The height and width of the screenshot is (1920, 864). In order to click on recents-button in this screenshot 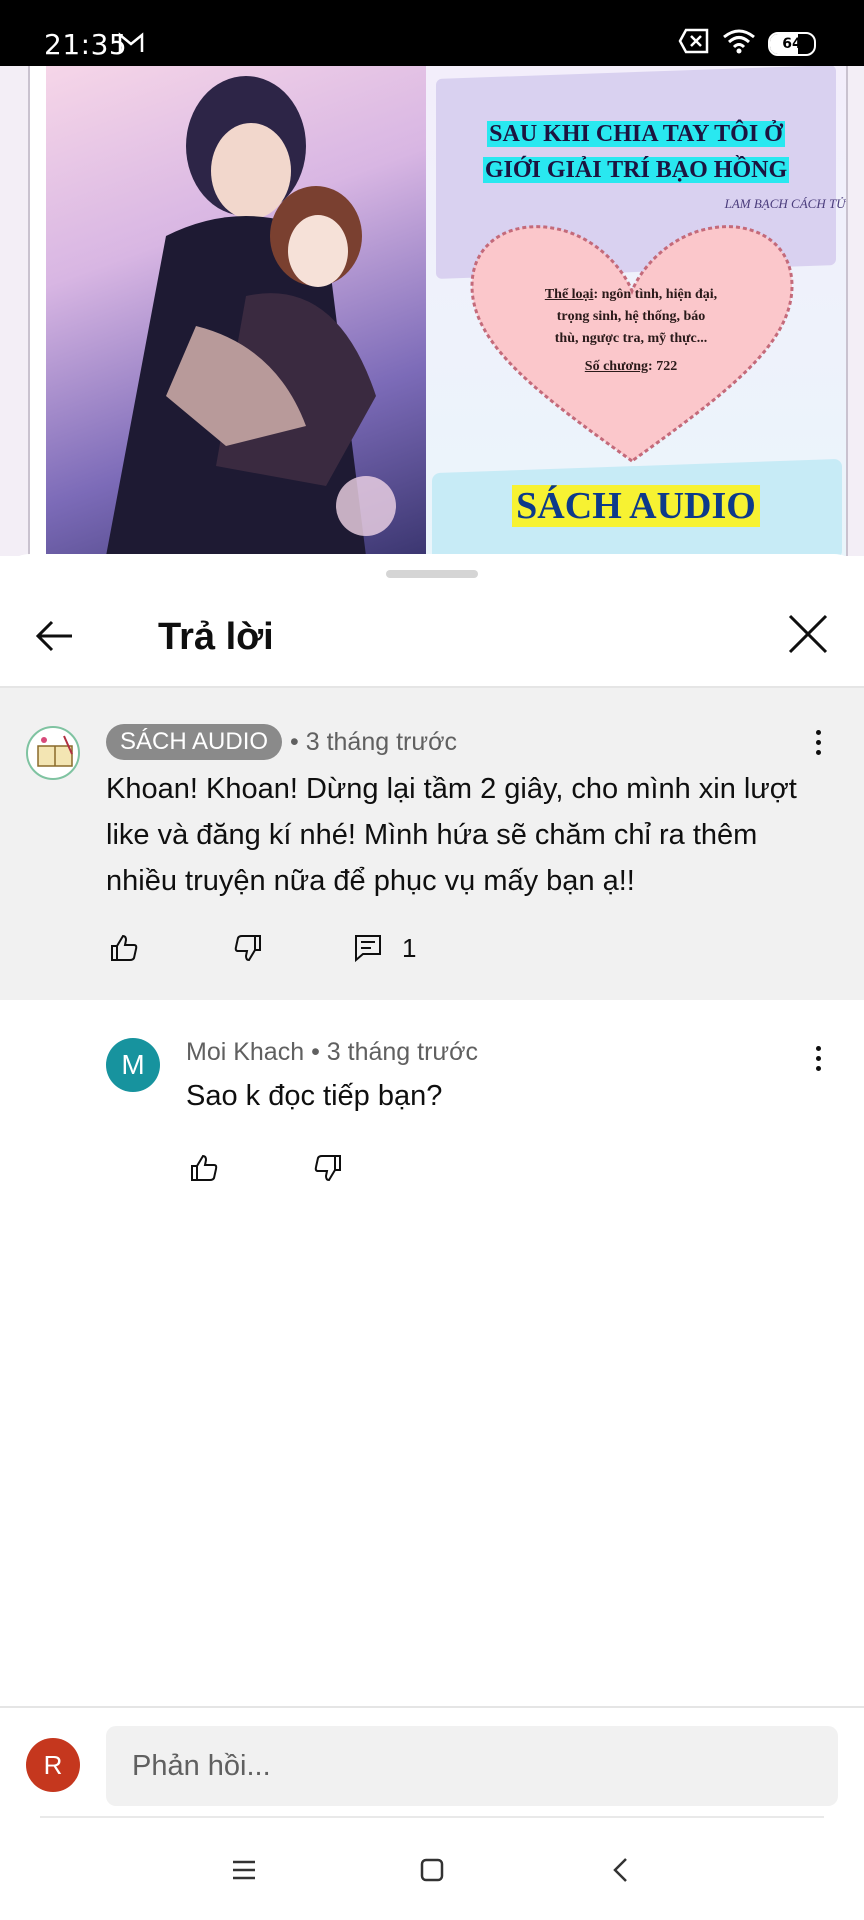, I will do `click(244, 1870)`.